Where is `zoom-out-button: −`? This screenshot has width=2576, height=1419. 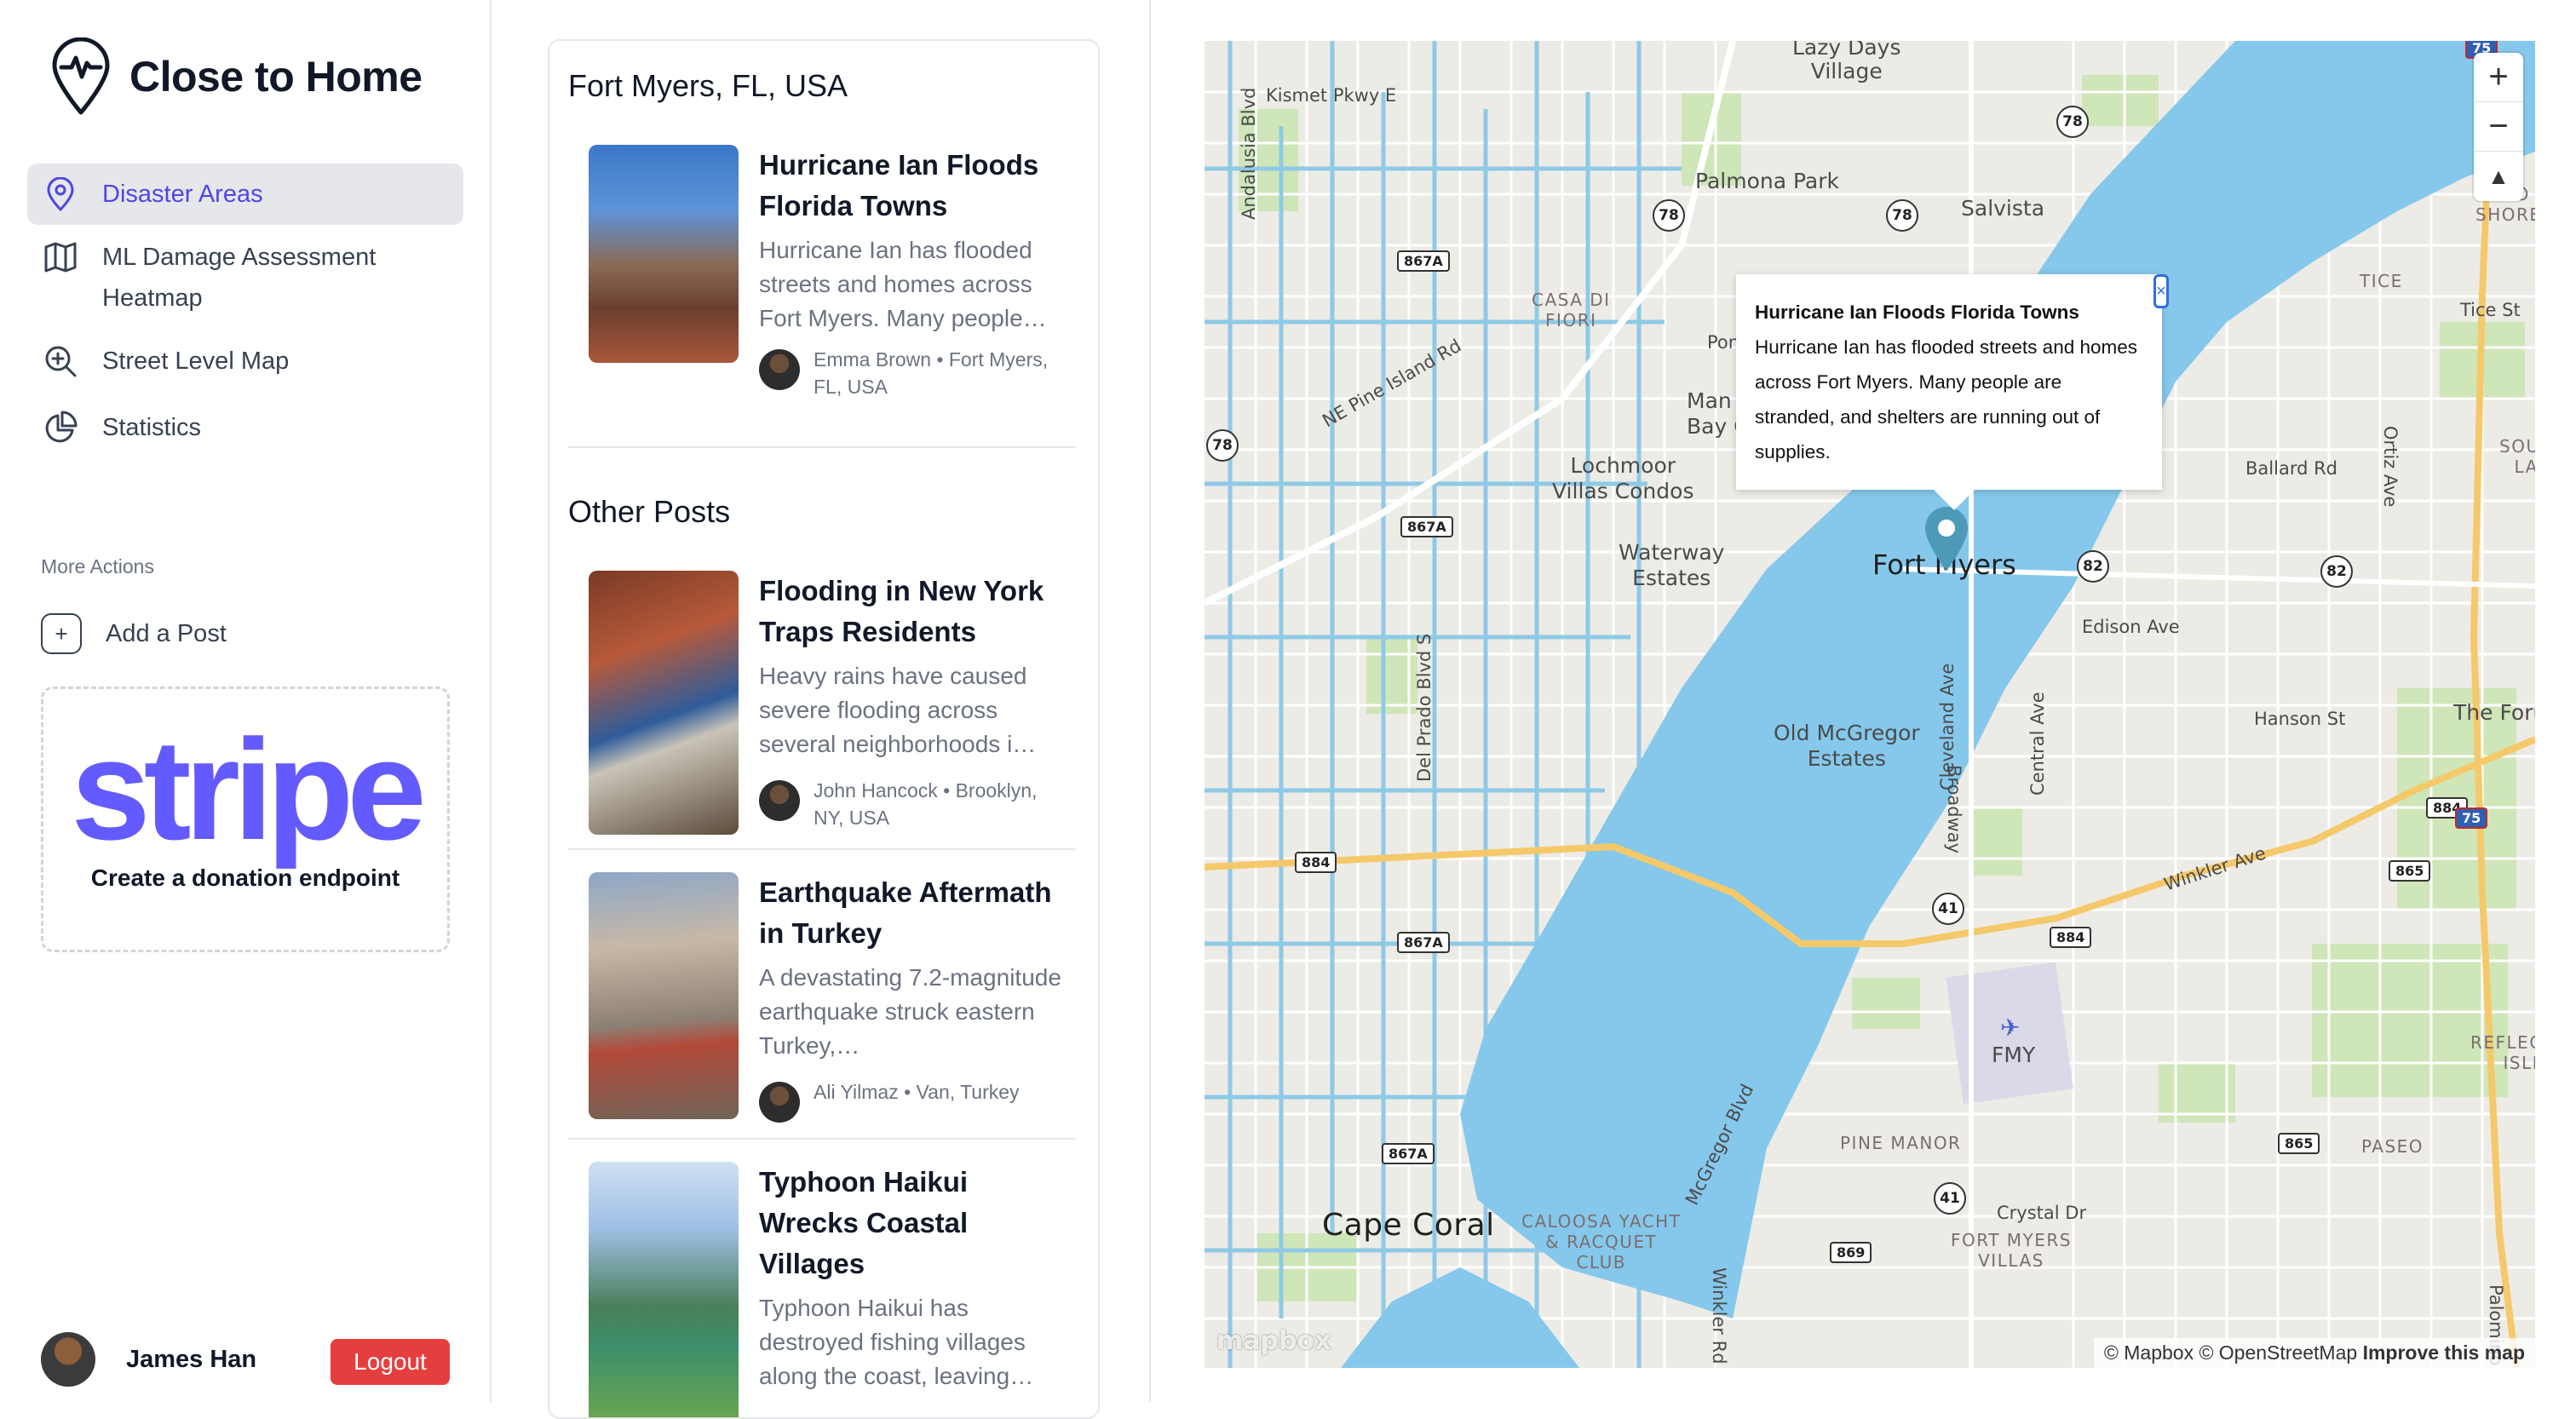 zoom-out-button: − is located at coordinates (2498, 127).